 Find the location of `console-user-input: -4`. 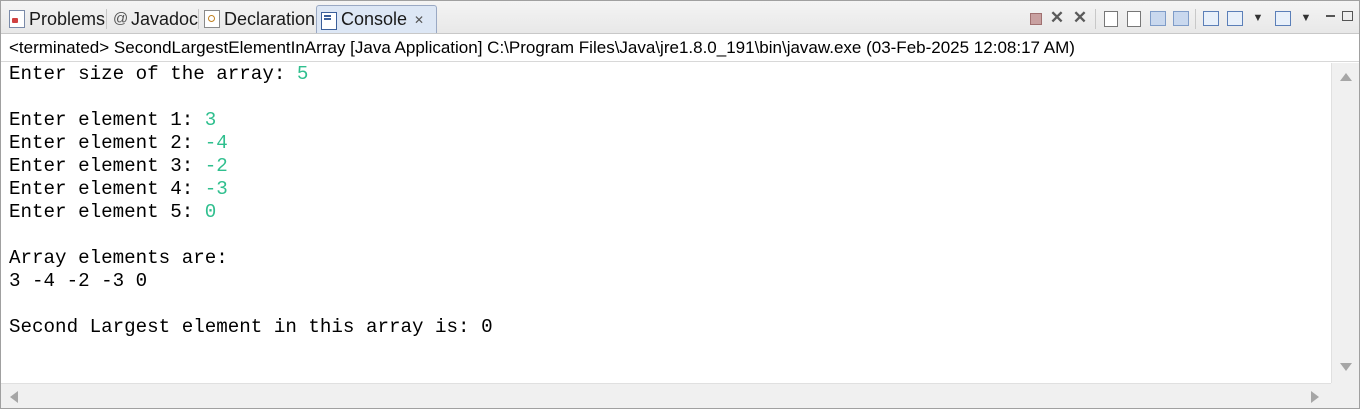

console-user-input: -4 is located at coordinates (216, 143).